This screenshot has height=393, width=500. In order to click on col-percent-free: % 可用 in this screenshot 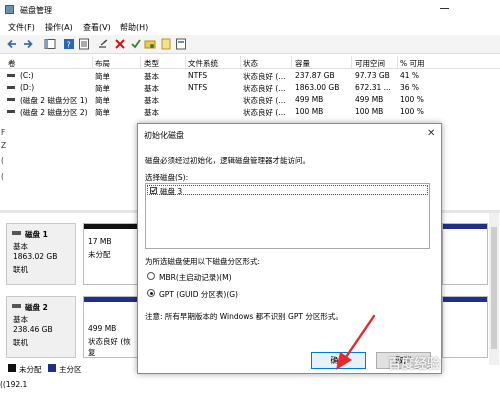, I will do `click(412, 63)`.